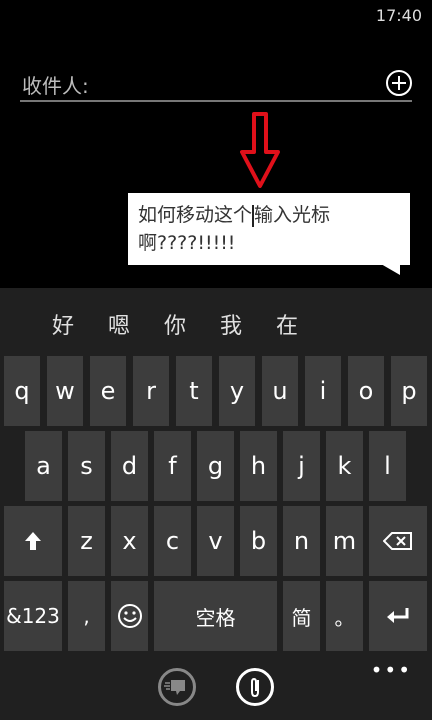 The image size is (432, 720). I want to click on key-l: l, so click(387, 466).